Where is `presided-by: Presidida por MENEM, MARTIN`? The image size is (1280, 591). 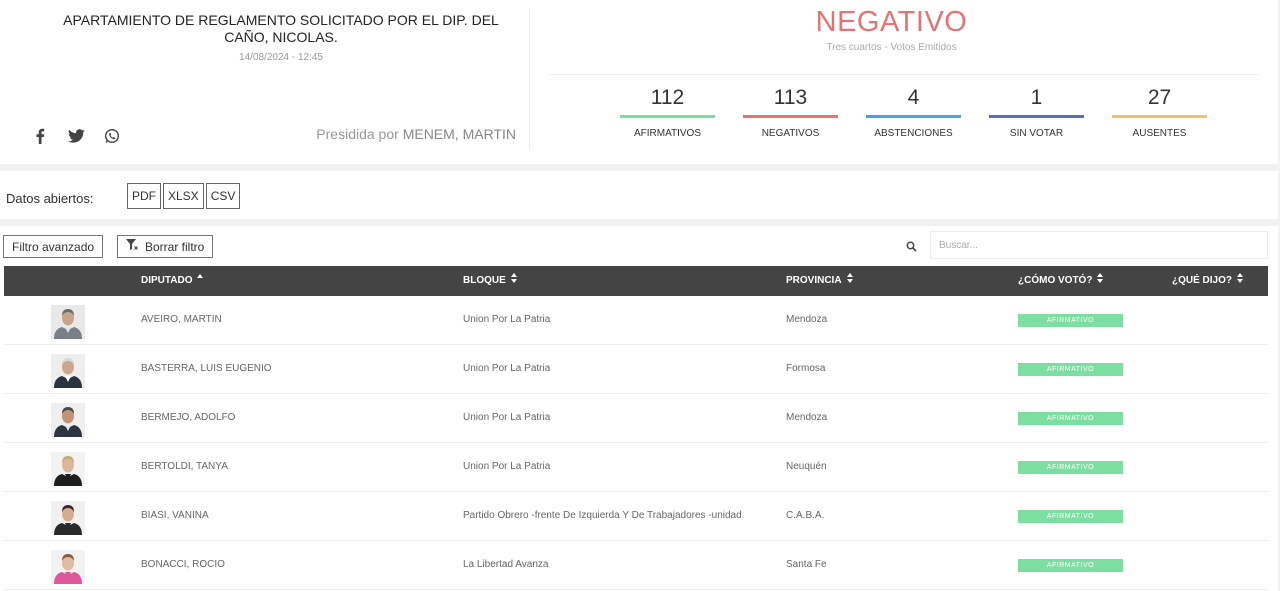 presided-by: Presidida por MENEM, MARTIN is located at coordinates (416, 134).